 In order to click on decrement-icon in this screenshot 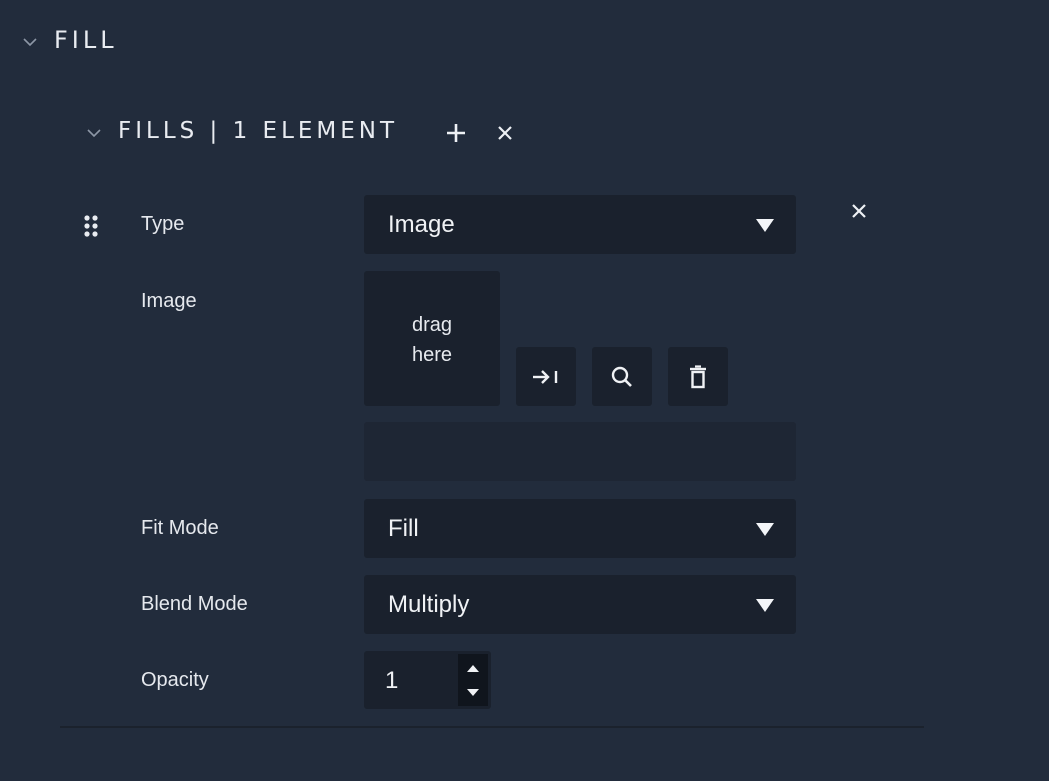, I will do `click(473, 692)`.